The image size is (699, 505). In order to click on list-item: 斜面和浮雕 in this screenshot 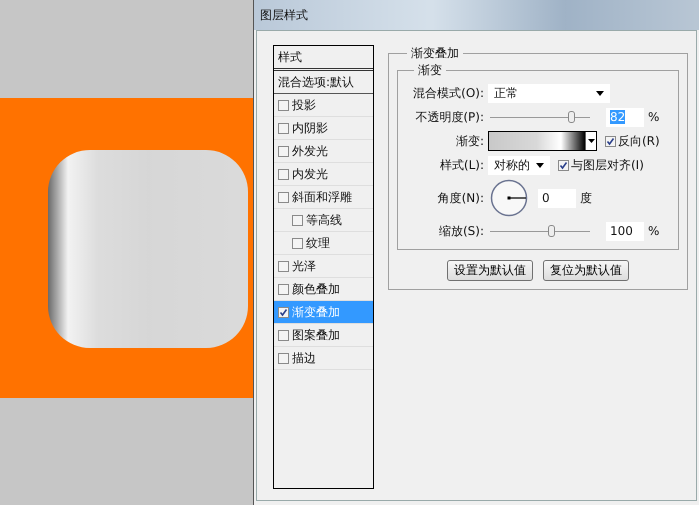, I will do `click(323, 197)`.